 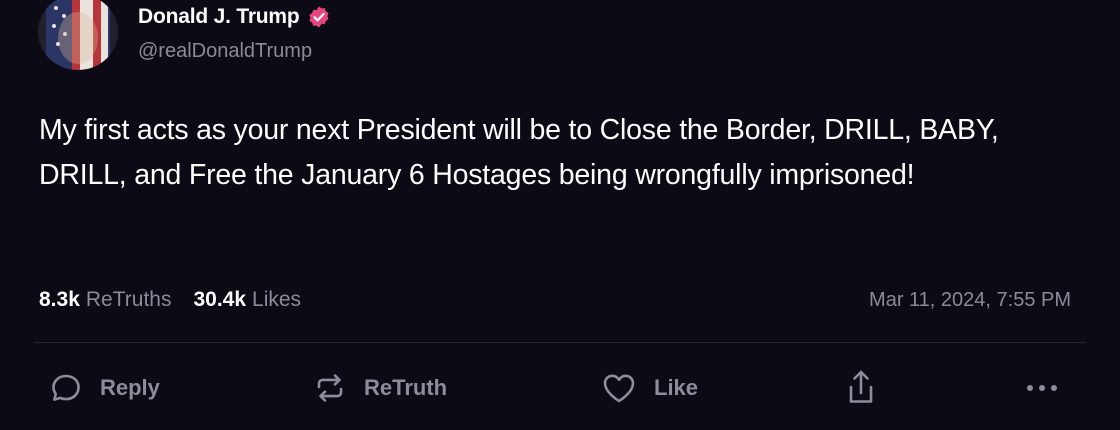 I want to click on repost-arrows-icon, so click(x=330, y=388).